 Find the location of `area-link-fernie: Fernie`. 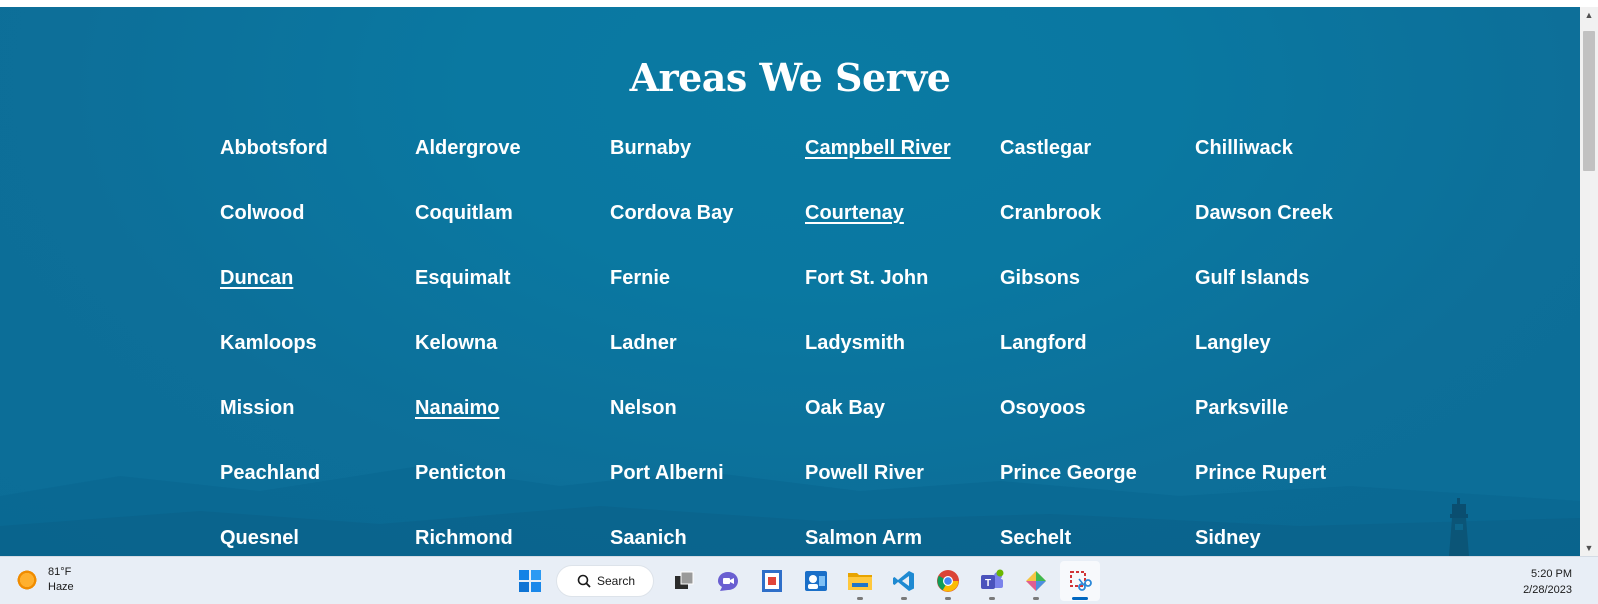

area-link-fernie: Fernie is located at coordinates (640, 278).